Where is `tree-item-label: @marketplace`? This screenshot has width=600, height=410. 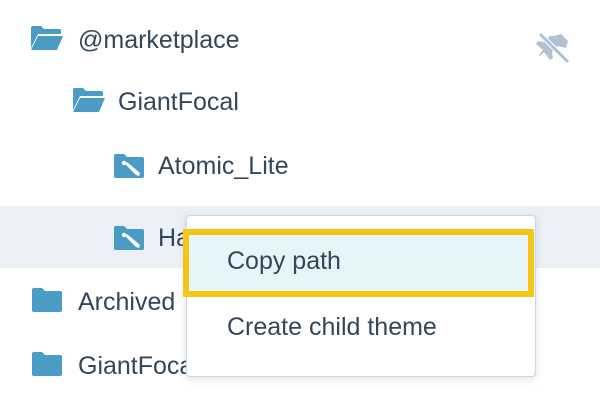 tree-item-label: @marketplace is located at coordinates (159, 40).